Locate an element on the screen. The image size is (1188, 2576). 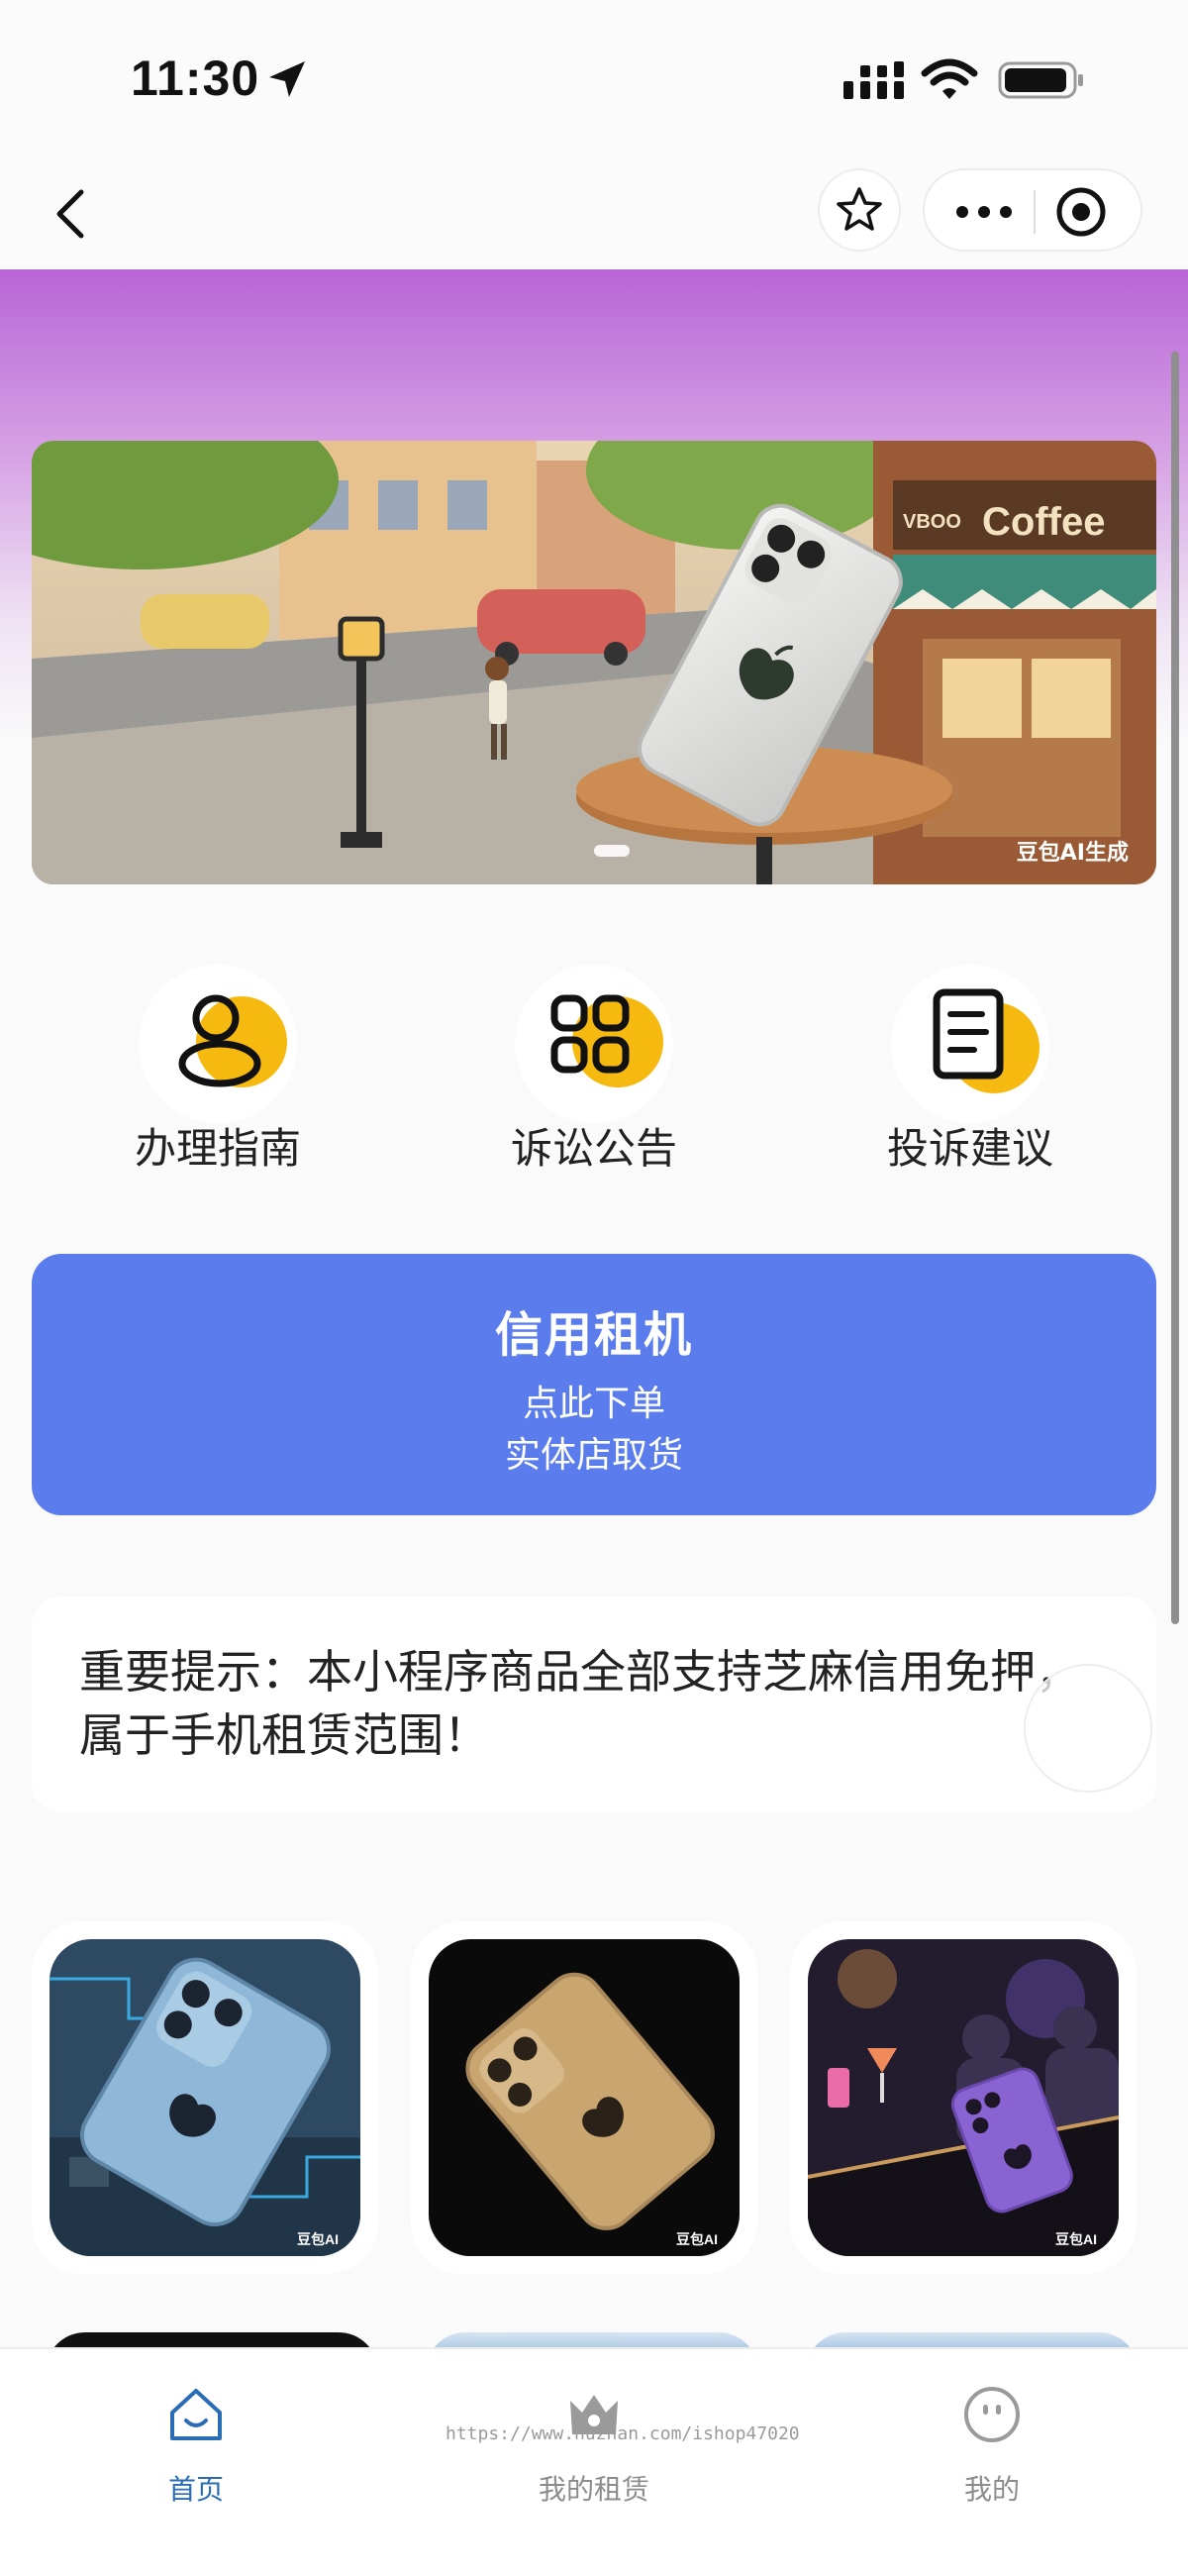
chevron-left-icon is located at coordinates (75, 214).